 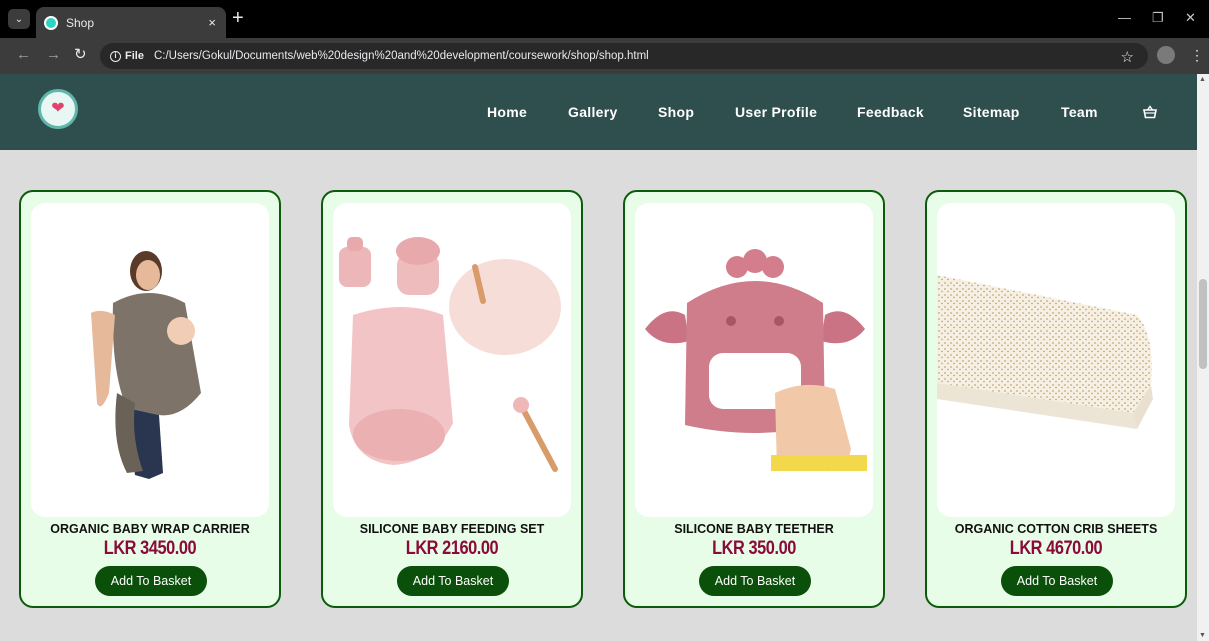 I want to click on product-image-crib-sheets, so click(x=1056, y=360).